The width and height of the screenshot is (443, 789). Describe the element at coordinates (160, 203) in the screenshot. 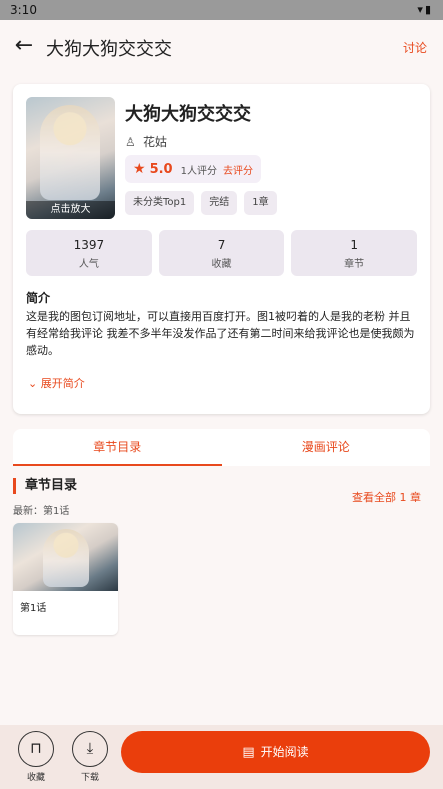

I see `tag-category: 未分类Top1` at that location.